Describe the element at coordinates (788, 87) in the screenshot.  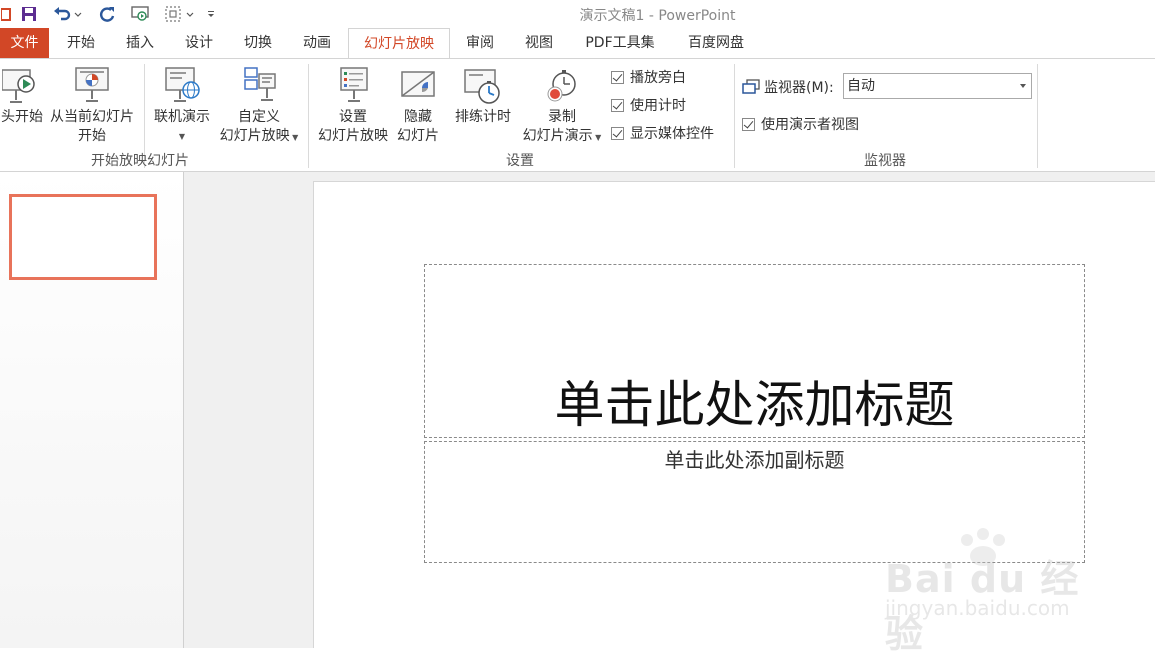
I see `monitor-label: 监视器(M):` at that location.